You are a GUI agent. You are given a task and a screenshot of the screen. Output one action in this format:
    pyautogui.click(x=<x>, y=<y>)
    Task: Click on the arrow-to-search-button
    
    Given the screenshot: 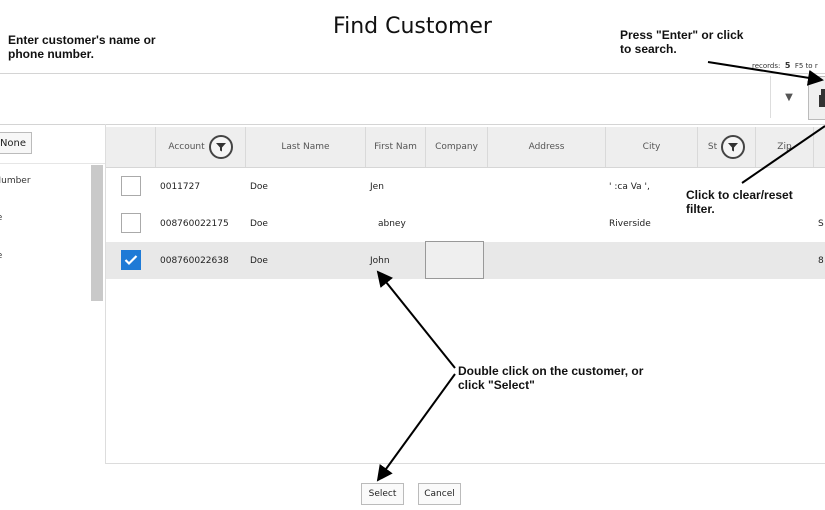 What is the action you would take?
    pyautogui.click(x=765, y=73)
    